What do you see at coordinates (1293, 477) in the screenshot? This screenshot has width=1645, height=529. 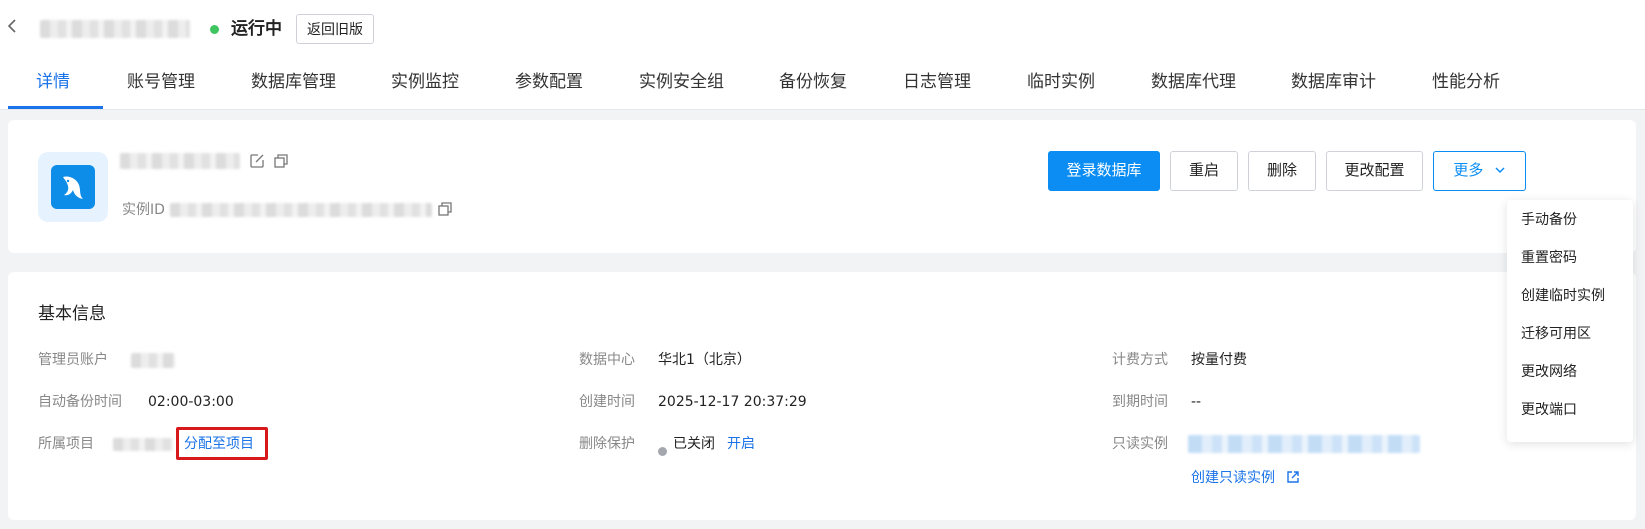 I see `external-link-icon` at bounding box center [1293, 477].